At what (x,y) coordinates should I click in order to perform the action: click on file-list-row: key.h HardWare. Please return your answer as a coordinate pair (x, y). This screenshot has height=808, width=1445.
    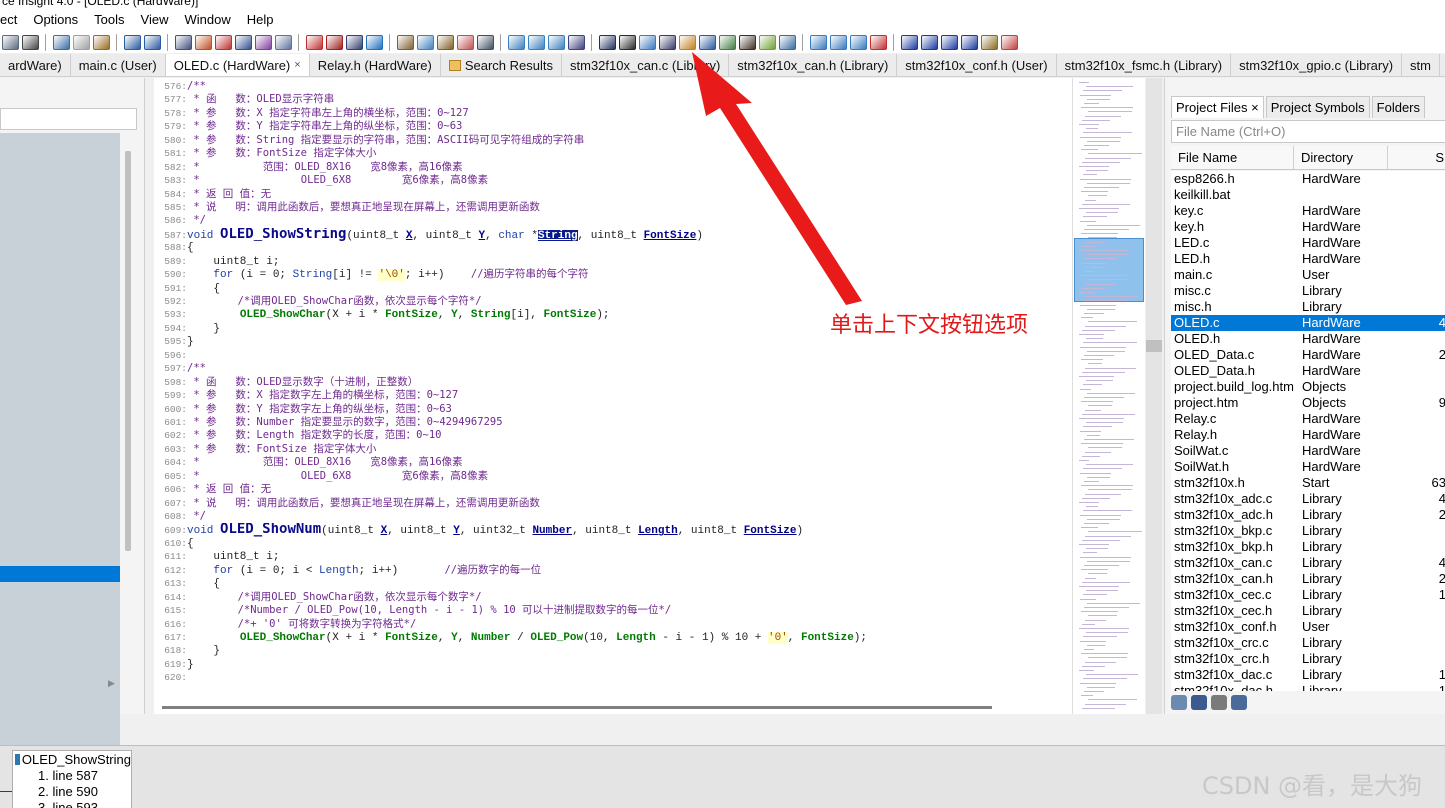
    Looking at the image, I should click on (1308, 227).